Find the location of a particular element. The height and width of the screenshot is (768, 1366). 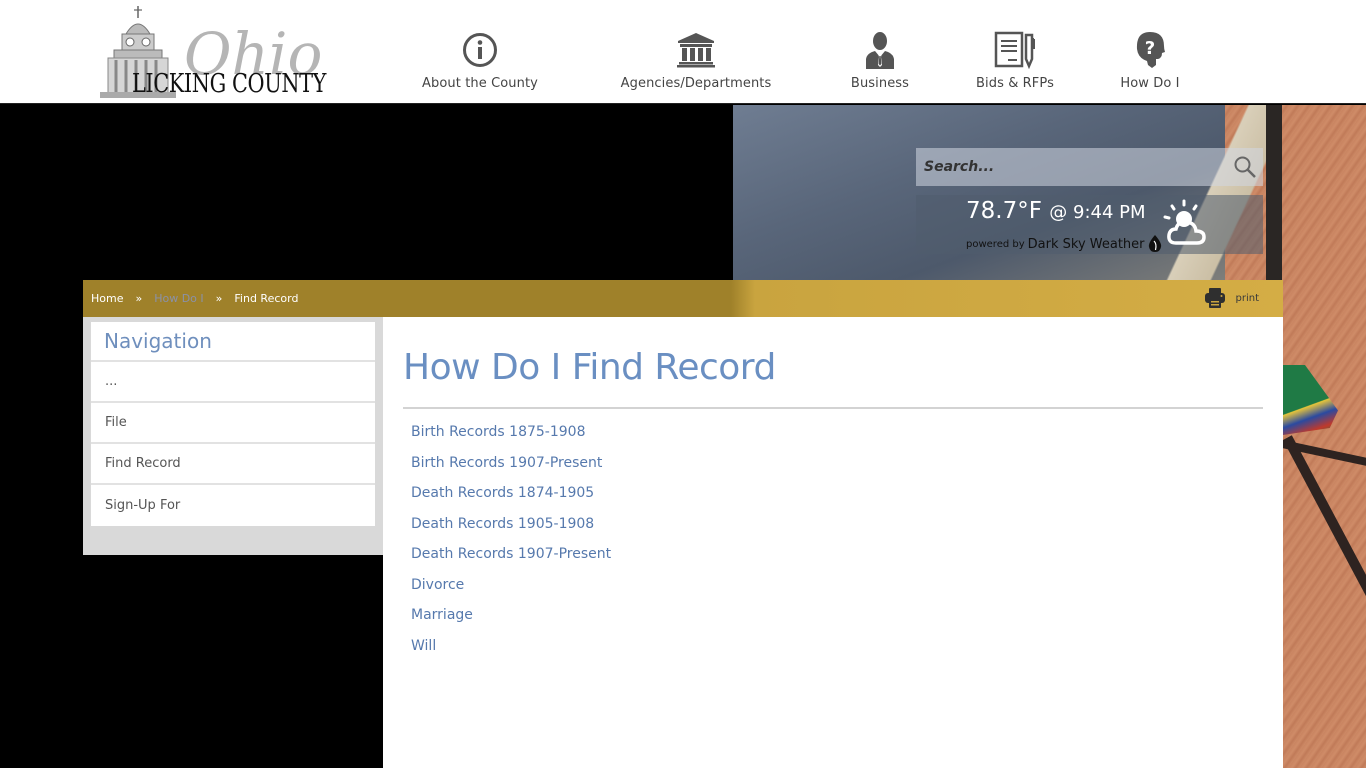

businessman-icon is located at coordinates (880, 50).